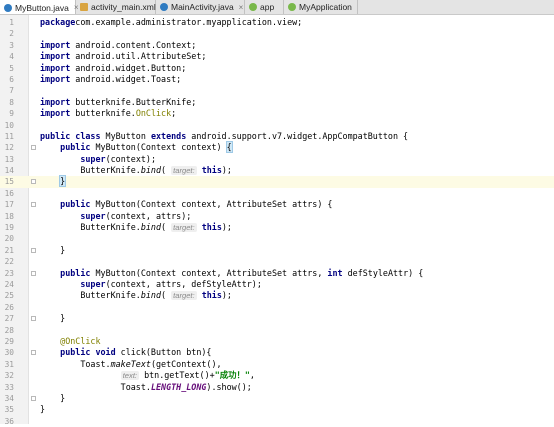 This screenshot has width=554, height=427. Describe the element at coordinates (9, 387) in the screenshot. I see `line-number: 33` at that location.